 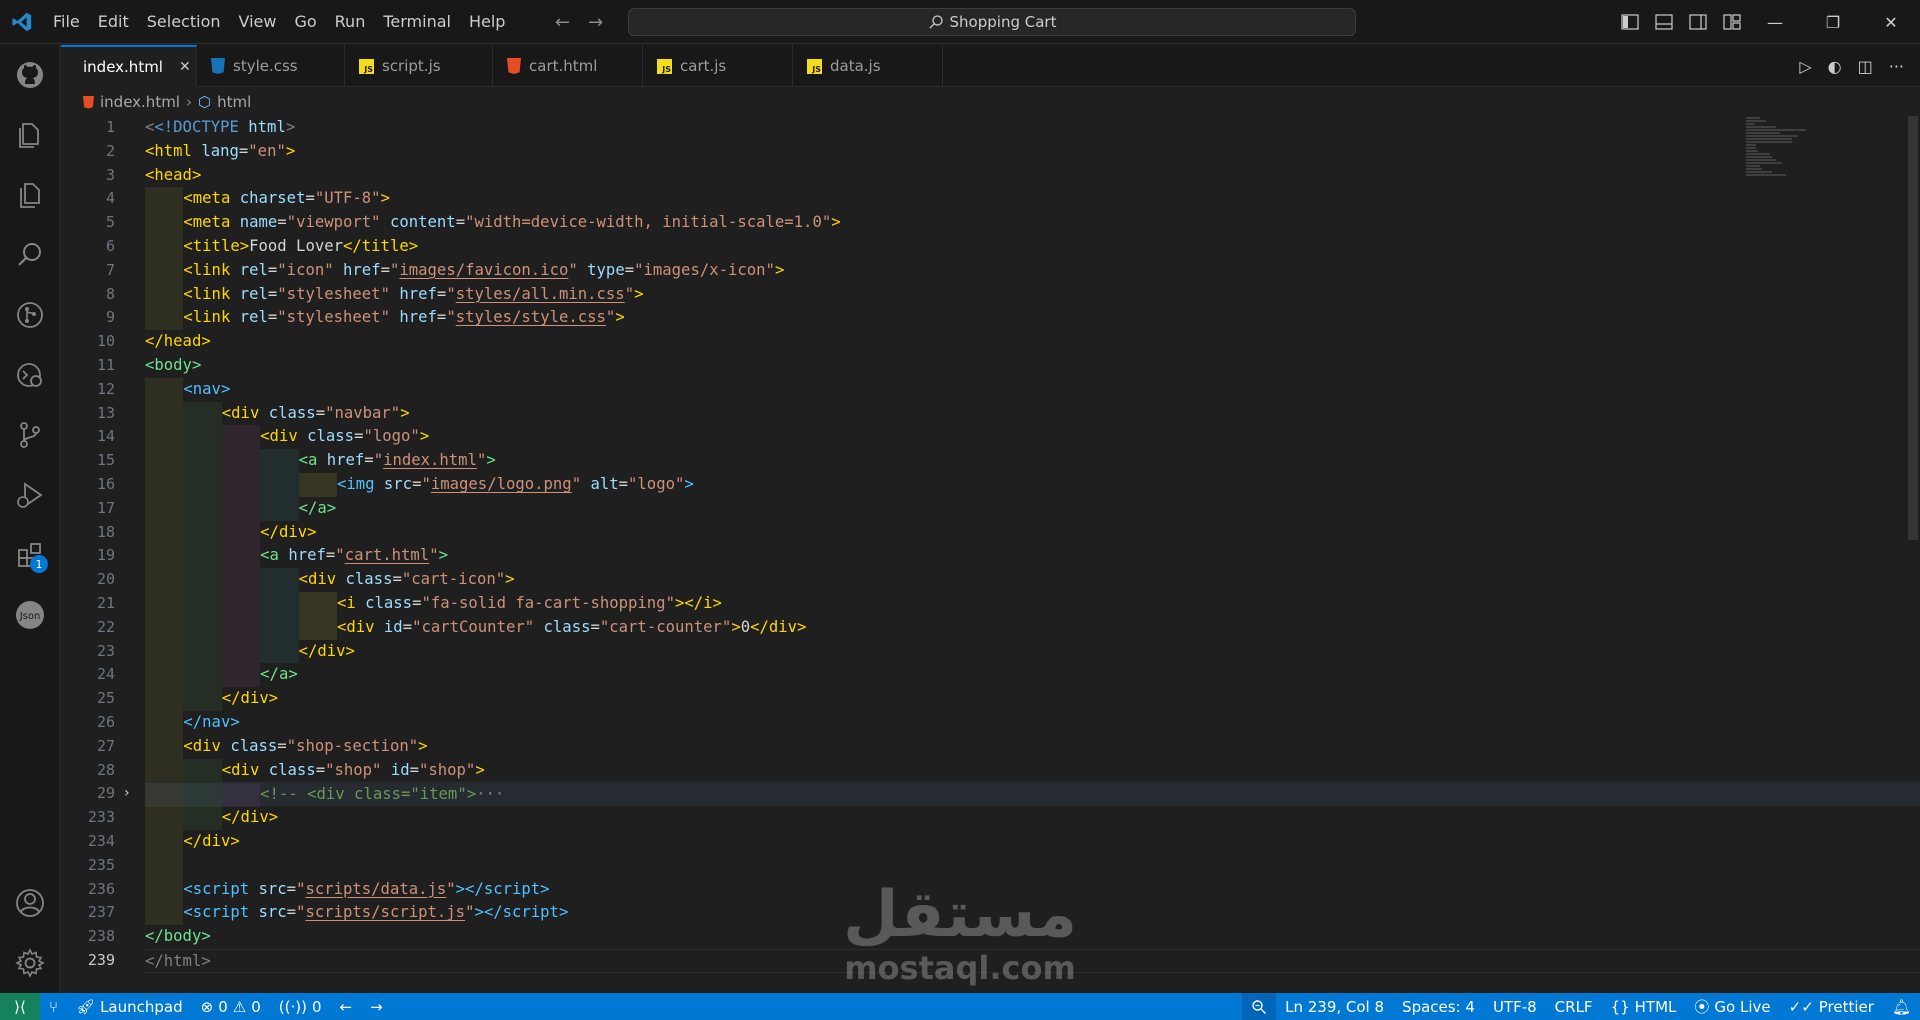 What do you see at coordinates (1664, 22) in the screenshot?
I see `toggle-panel-icon` at bounding box center [1664, 22].